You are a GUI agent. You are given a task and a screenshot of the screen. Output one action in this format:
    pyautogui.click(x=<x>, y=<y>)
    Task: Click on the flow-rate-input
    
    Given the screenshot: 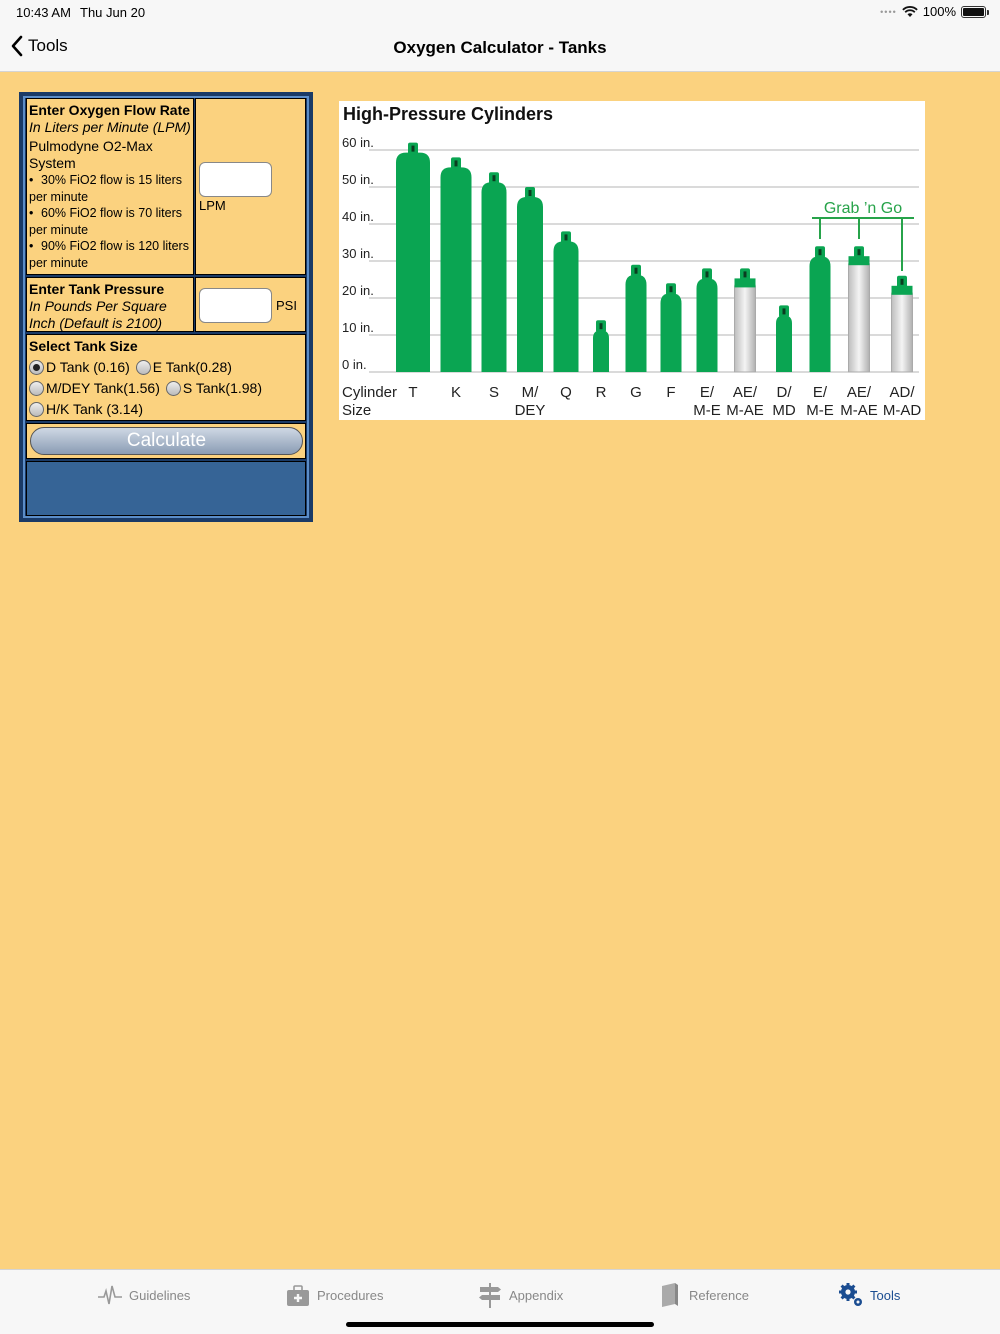 What is the action you would take?
    pyautogui.click(x=235, y=179)
    